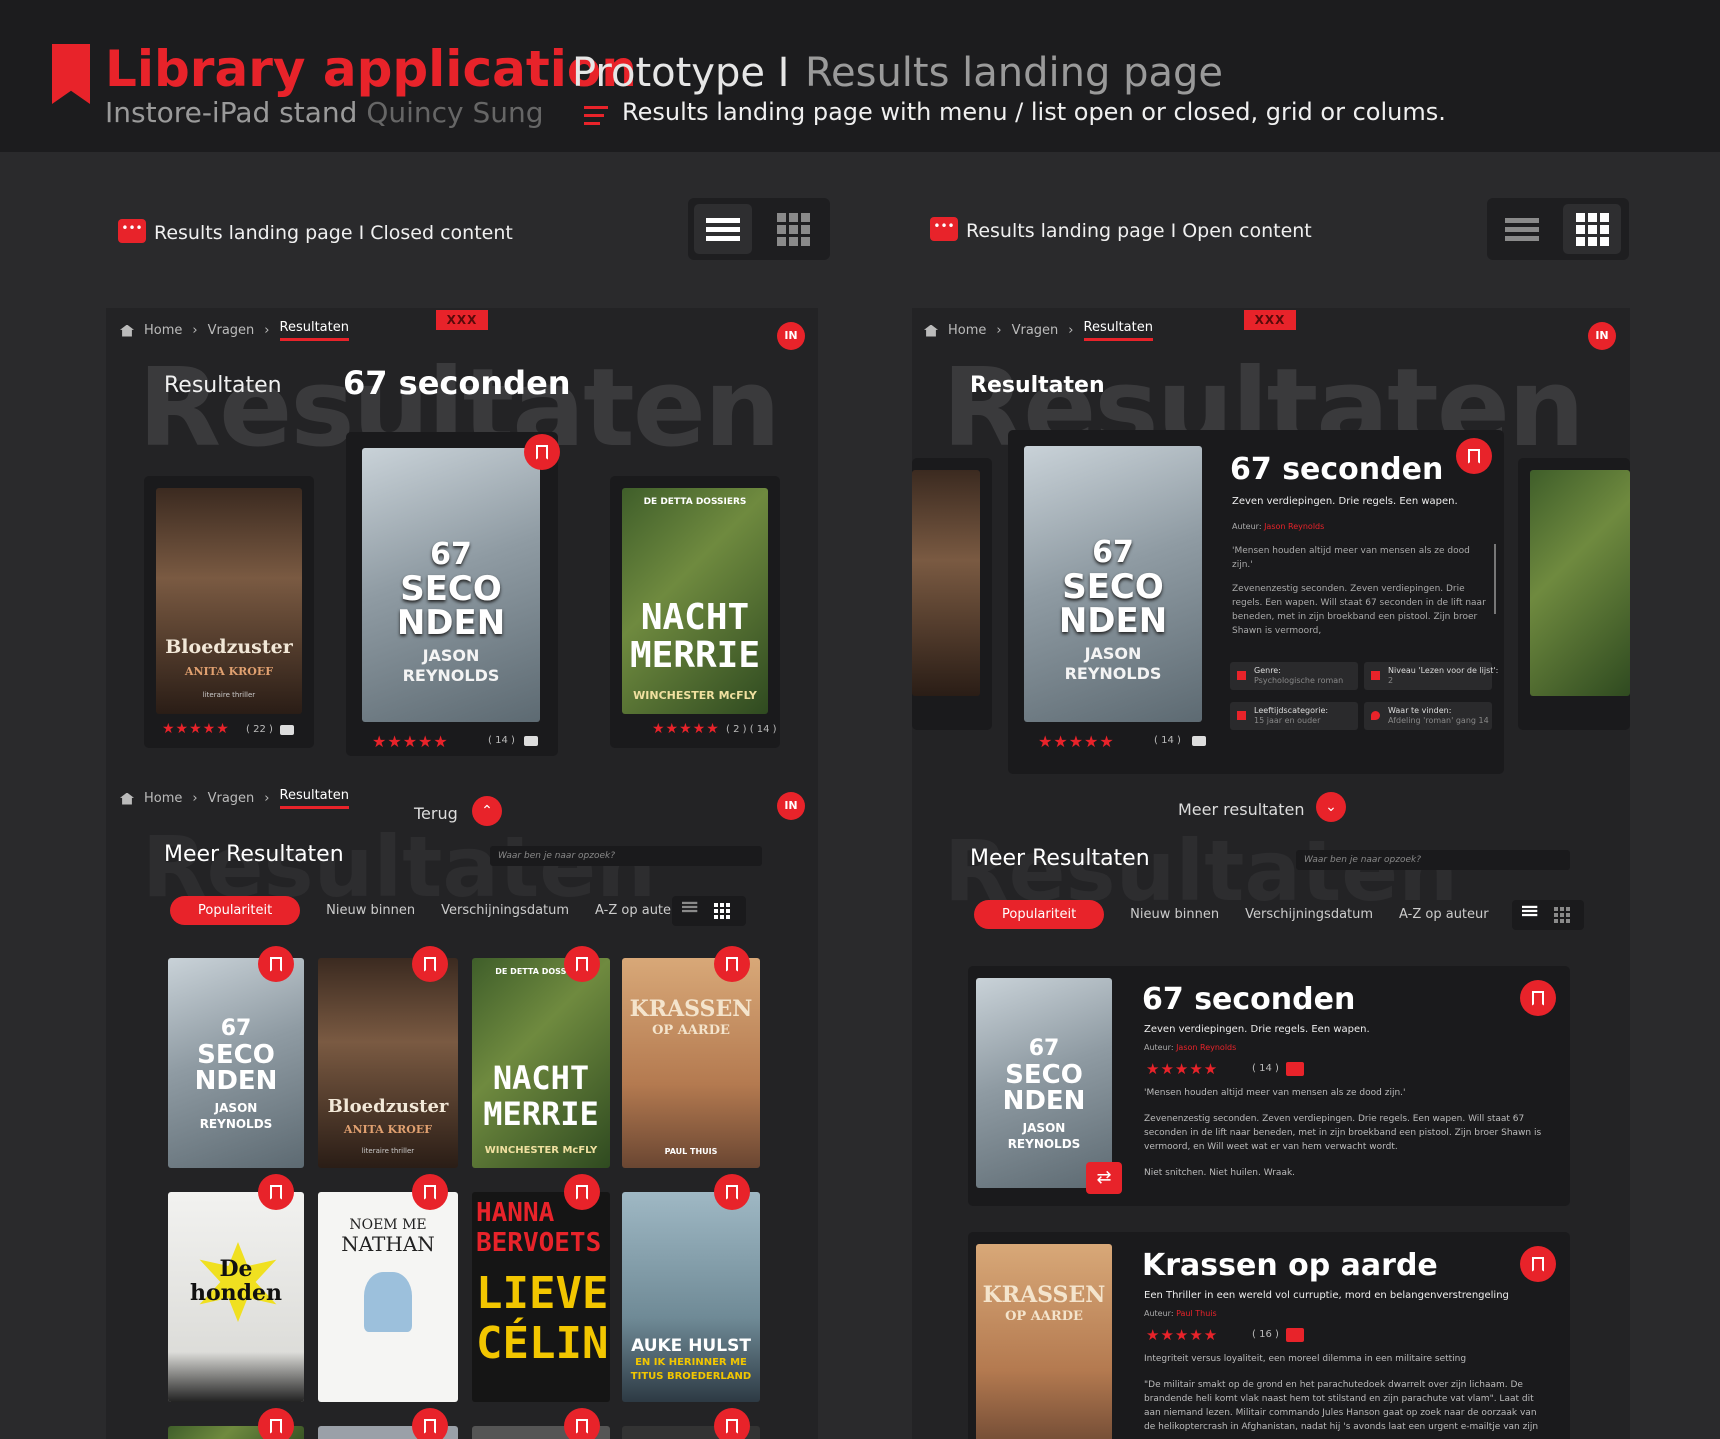  I want to click on author-link: Paul Thuis, so click(1196, 1313).